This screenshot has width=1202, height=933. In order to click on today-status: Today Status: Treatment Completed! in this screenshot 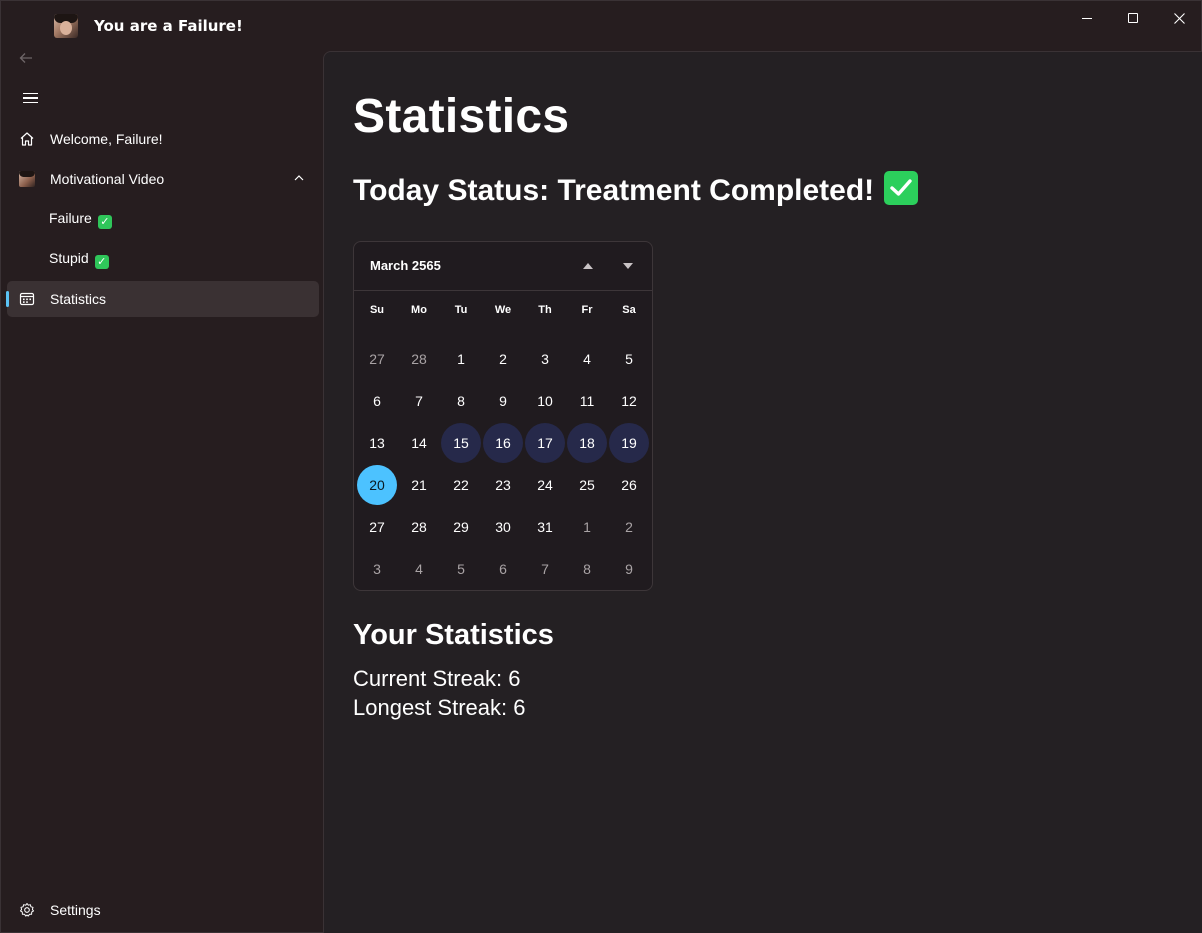, I will do `click(636, 189)`.